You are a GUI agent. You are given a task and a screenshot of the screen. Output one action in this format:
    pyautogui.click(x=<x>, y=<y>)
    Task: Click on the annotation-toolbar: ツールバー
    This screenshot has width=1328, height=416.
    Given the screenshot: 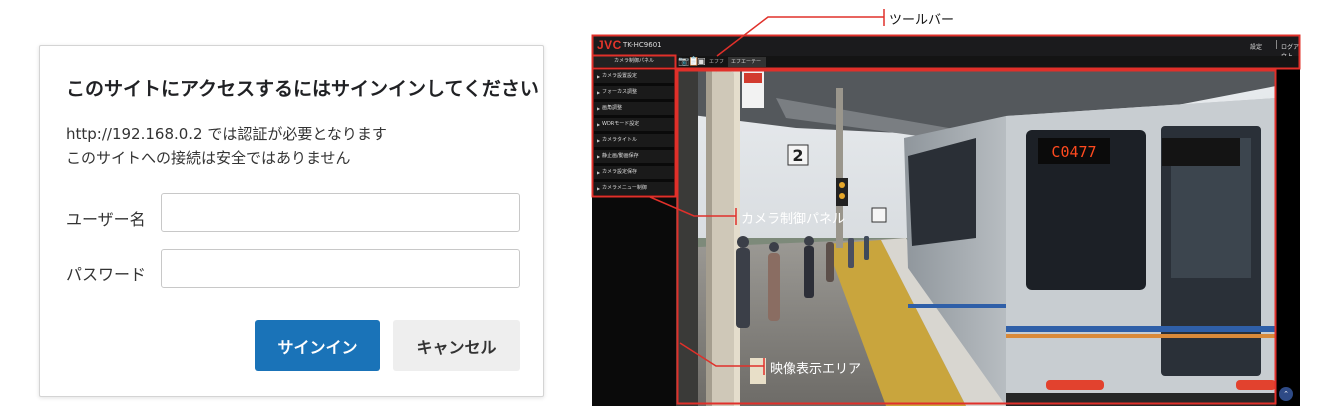 What is the action you would take?
    pyautogui.click(x=922, y=20)
    